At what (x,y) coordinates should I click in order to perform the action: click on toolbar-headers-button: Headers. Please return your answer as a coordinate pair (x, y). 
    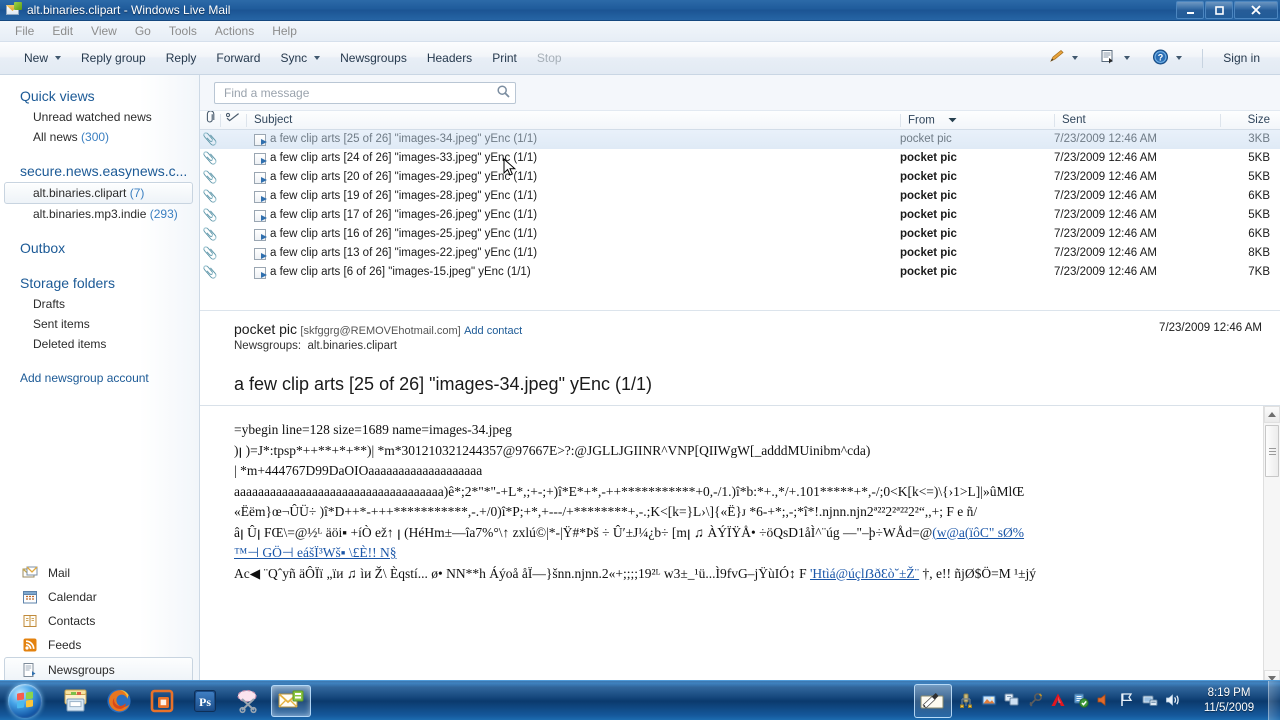
    Looking at the image, I should click on (449, 58).